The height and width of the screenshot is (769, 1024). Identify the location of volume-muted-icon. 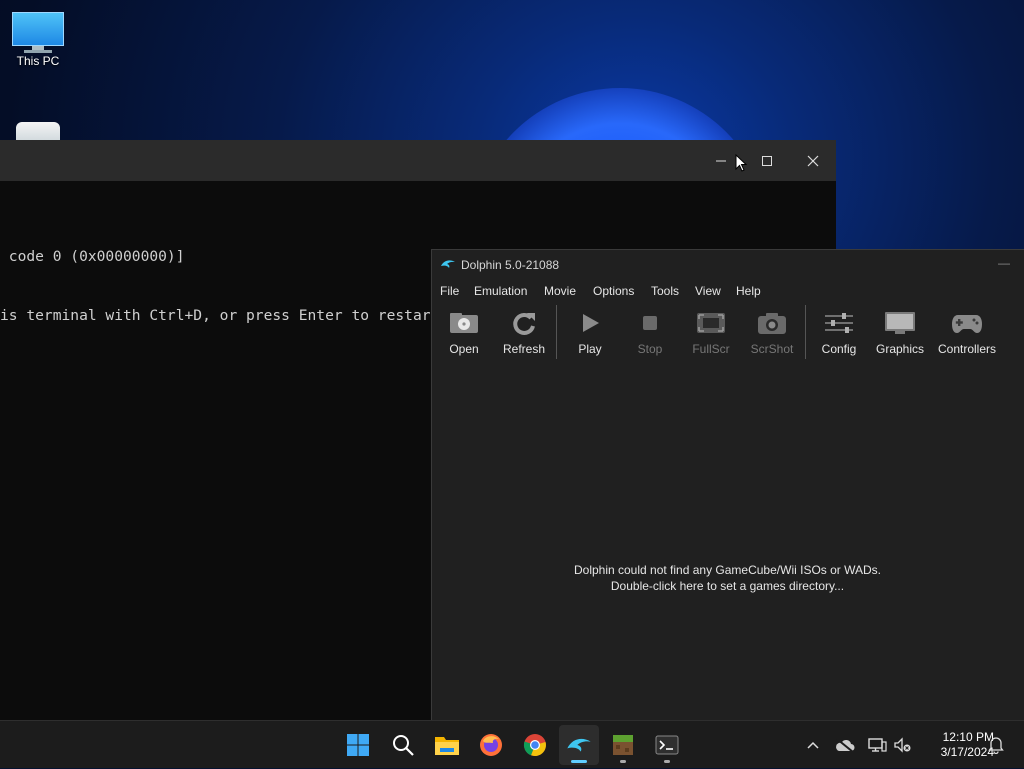
(902, 745).